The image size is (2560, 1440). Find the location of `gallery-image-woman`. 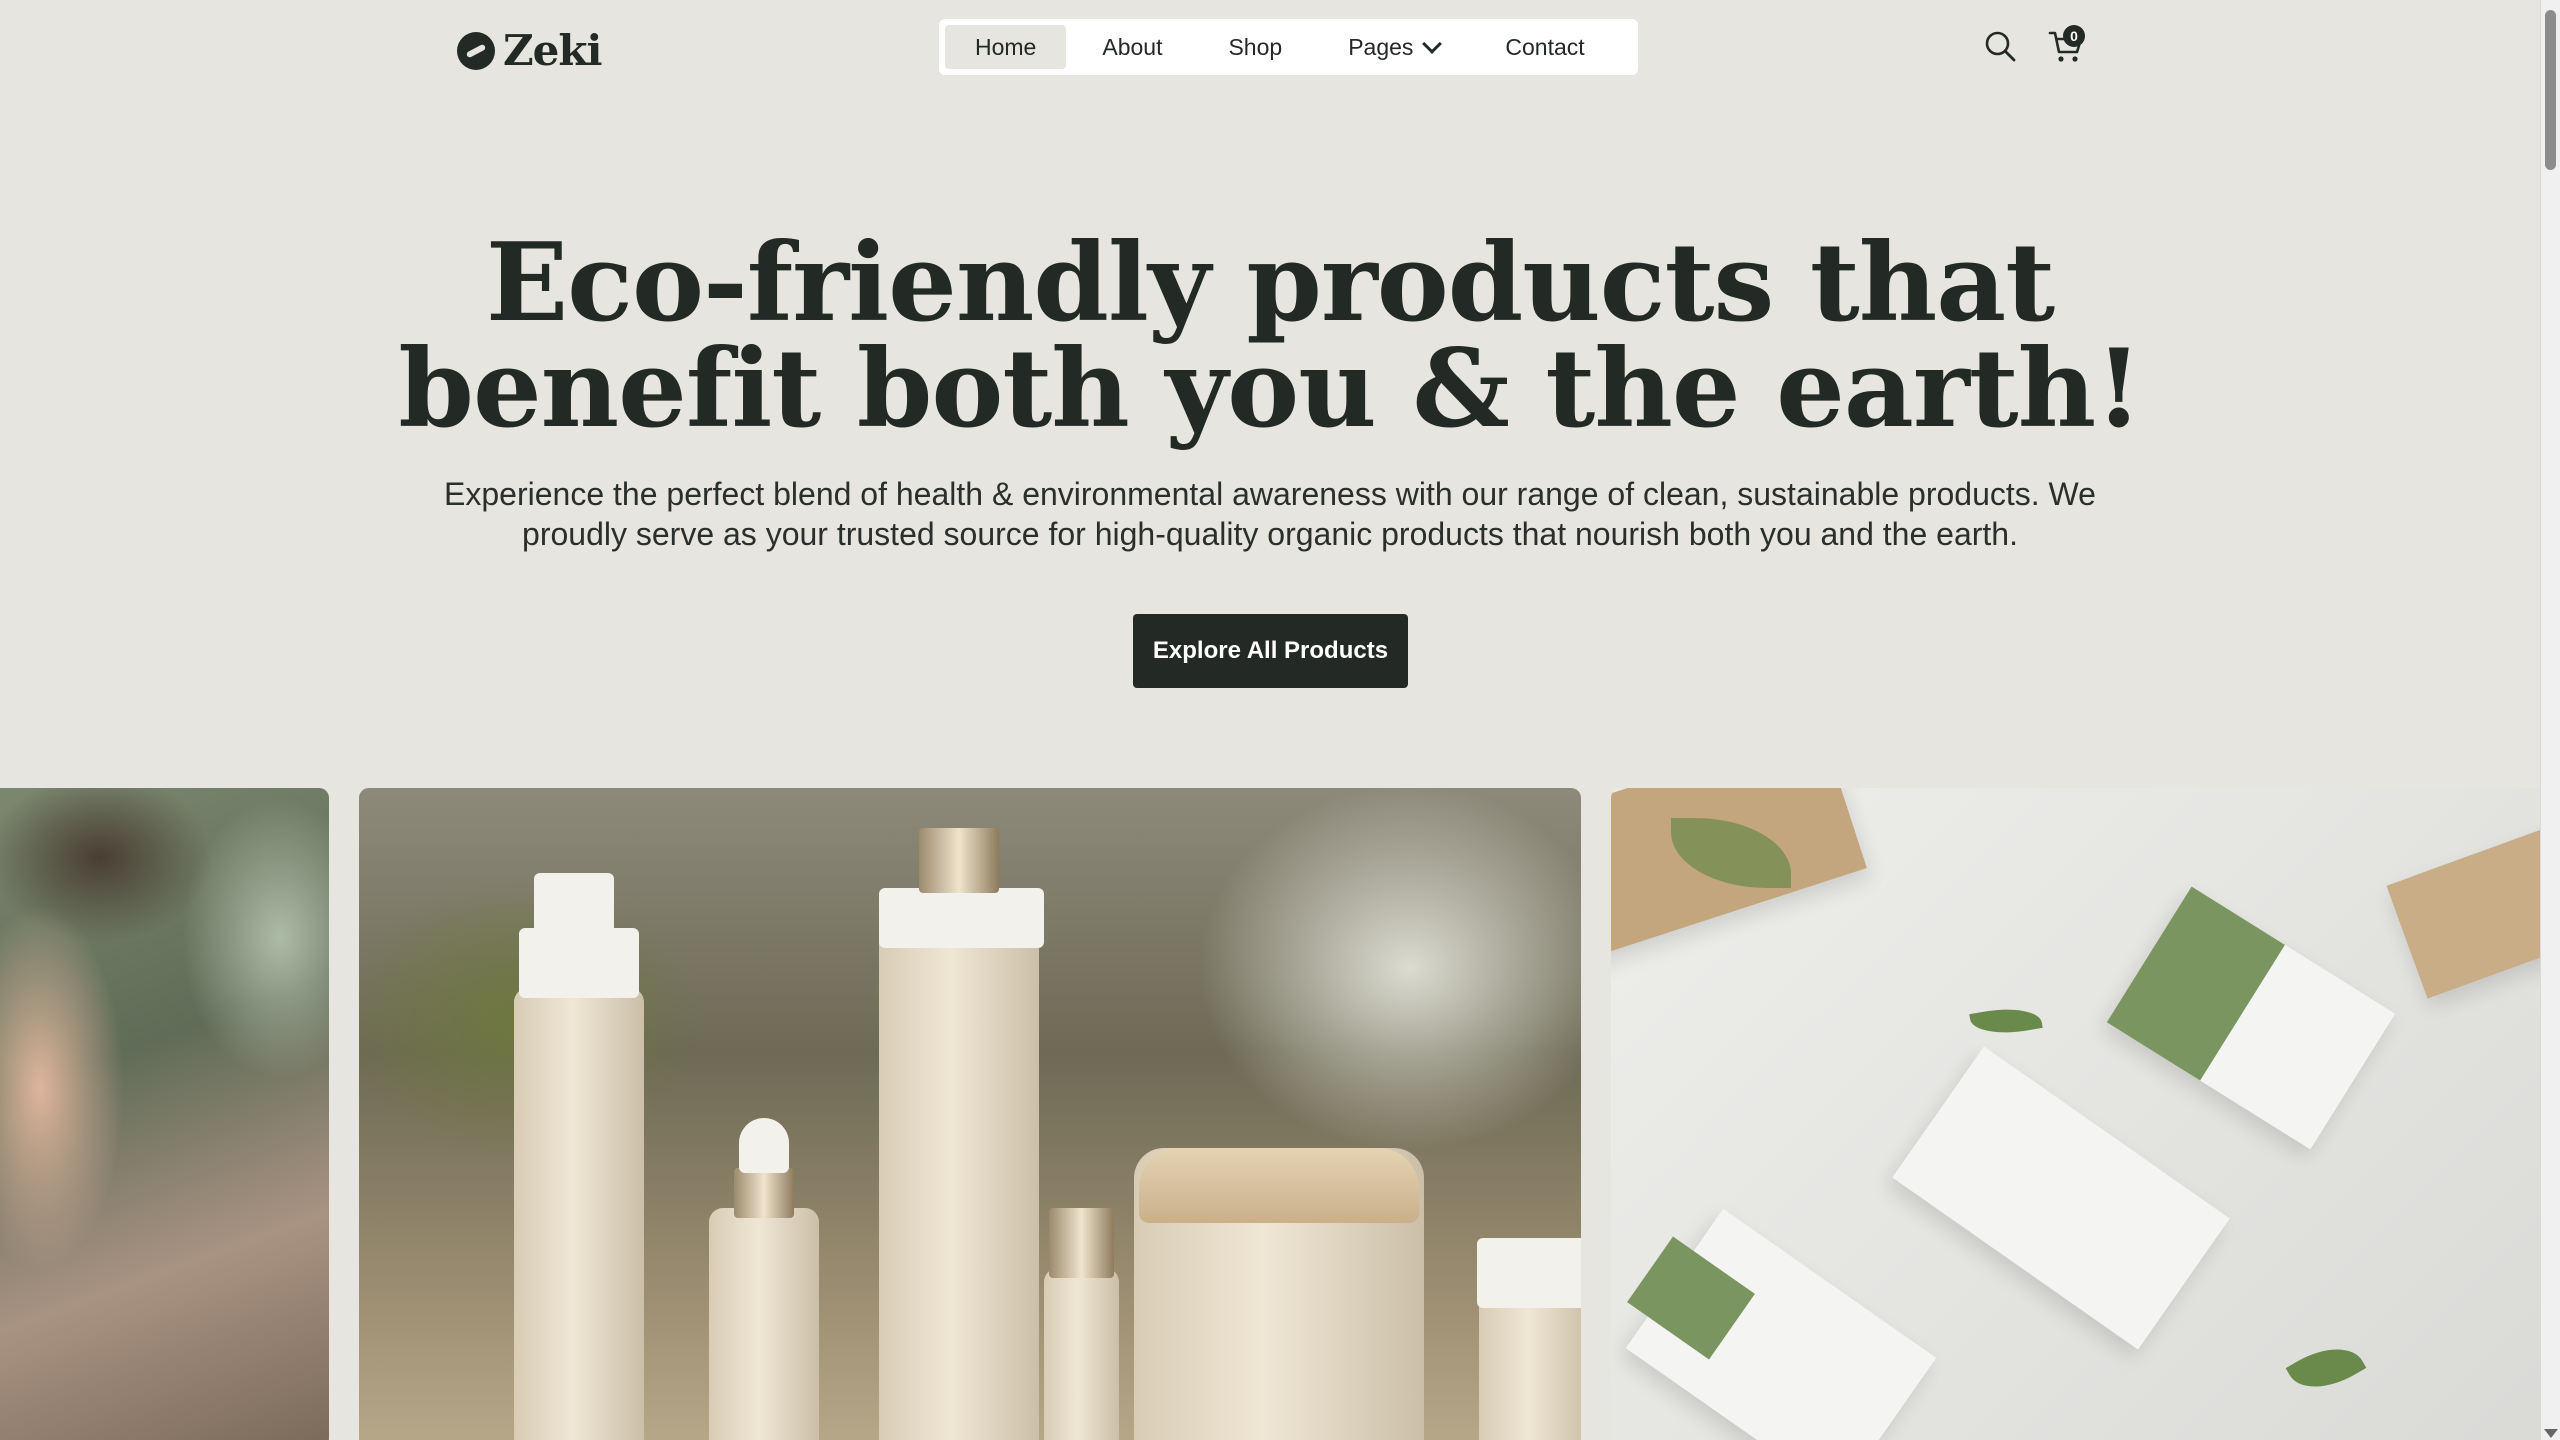

gallery-image-woman is located at coordinates (164, 1114).